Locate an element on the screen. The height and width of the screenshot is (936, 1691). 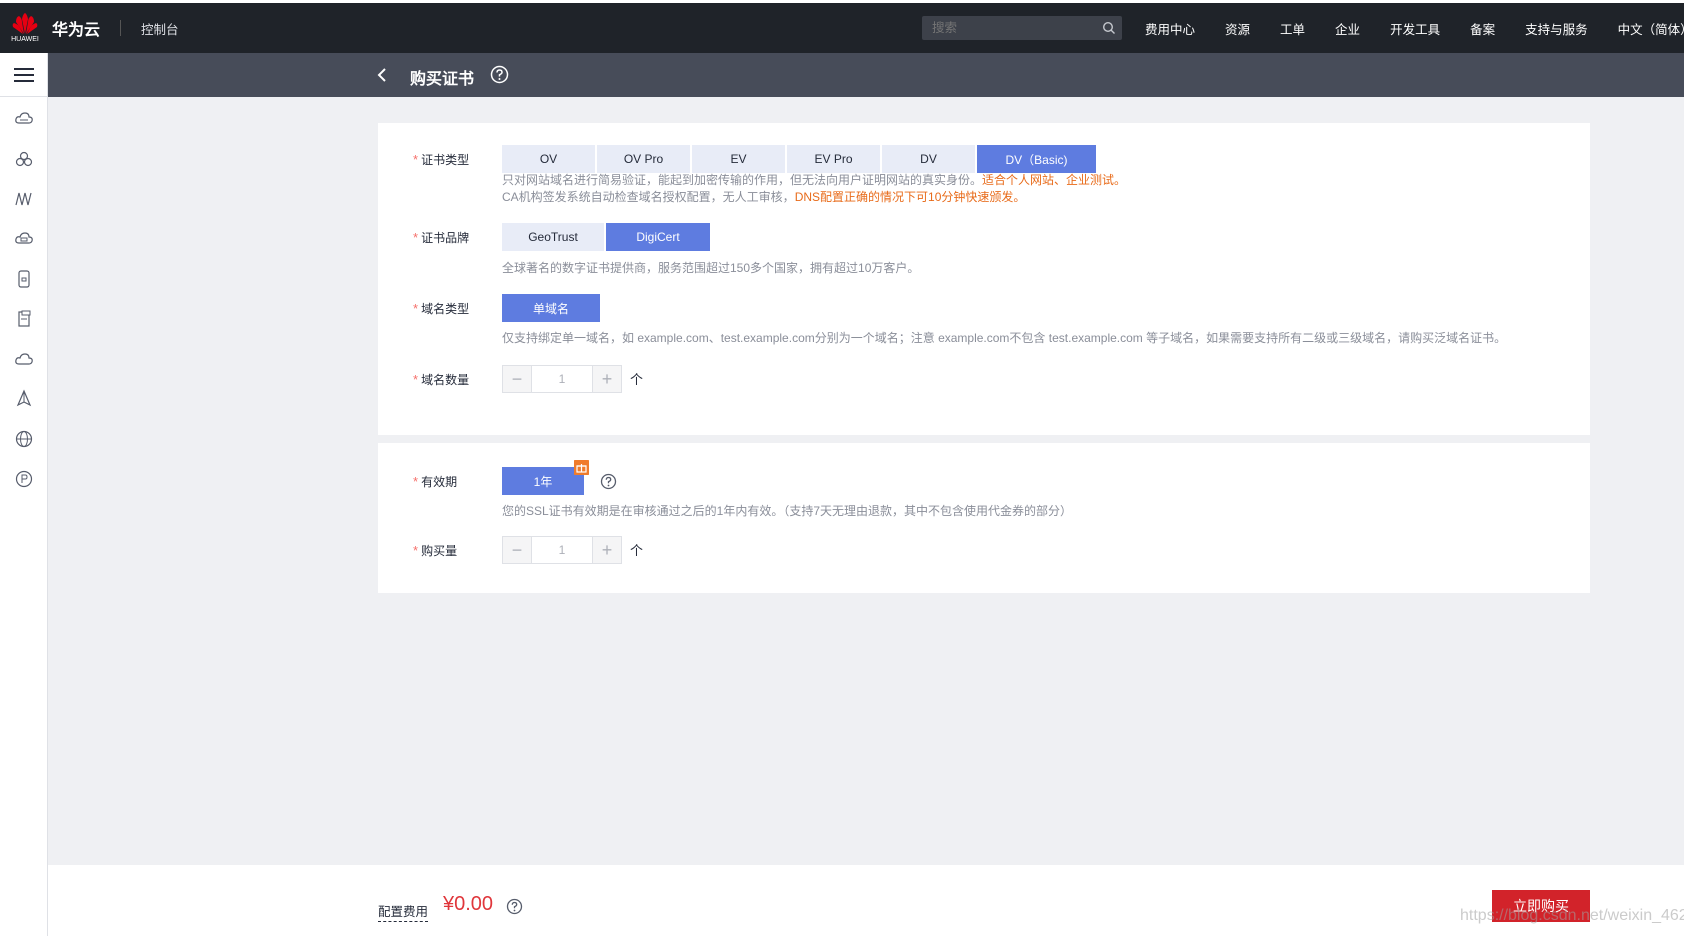
quantity-label: * 购买量 is located at coordinates (435, 550).